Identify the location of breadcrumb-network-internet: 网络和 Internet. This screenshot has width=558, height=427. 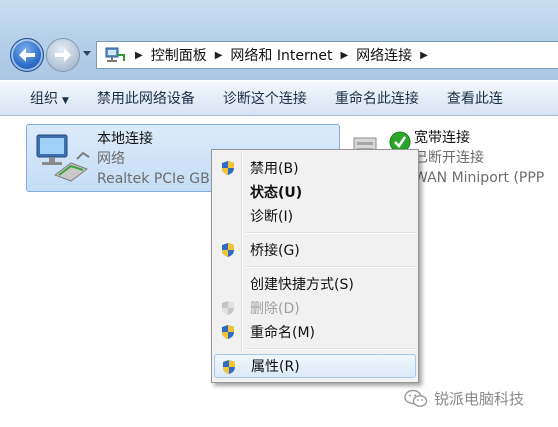
(281, 55).